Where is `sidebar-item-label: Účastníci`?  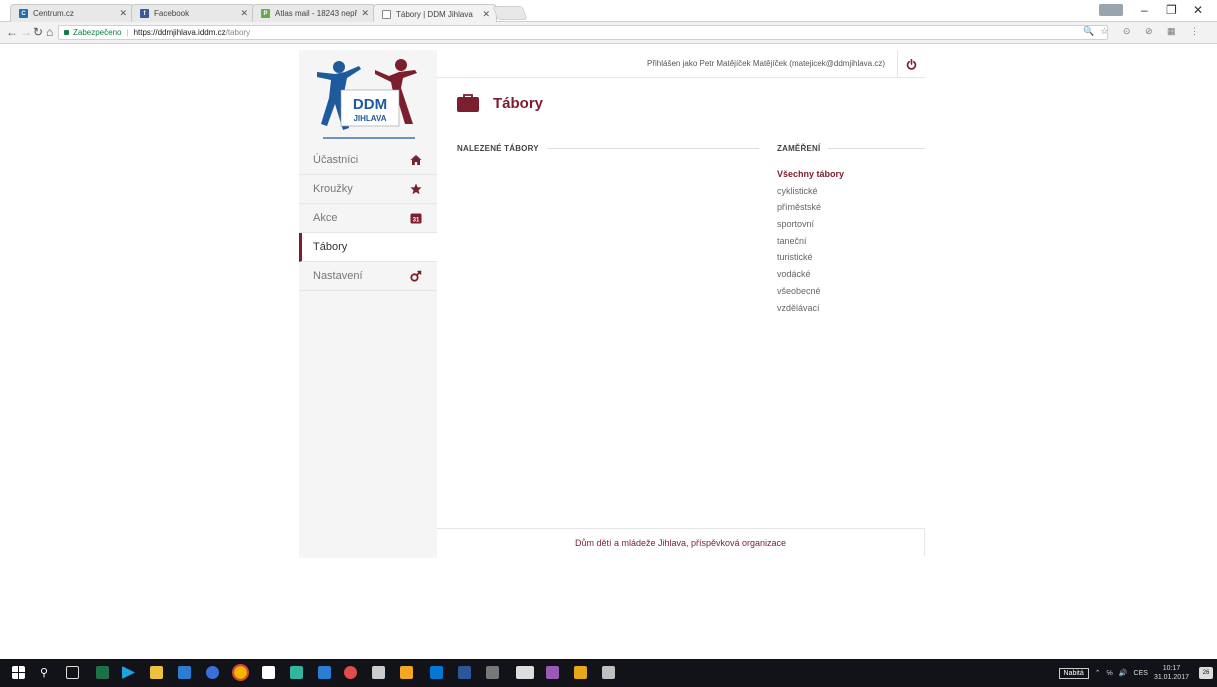
sidebar-item-label: Účastníci is located at coordinates (336, 160).